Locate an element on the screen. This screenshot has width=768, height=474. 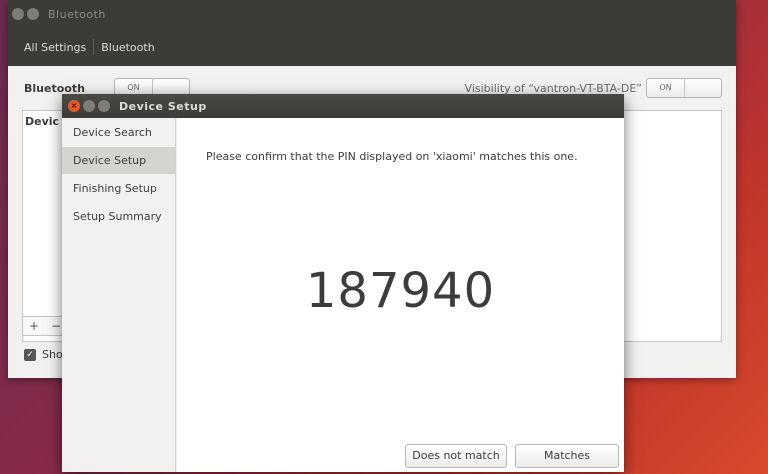
breadcrumb-divider is located at coordinates (94, 47).